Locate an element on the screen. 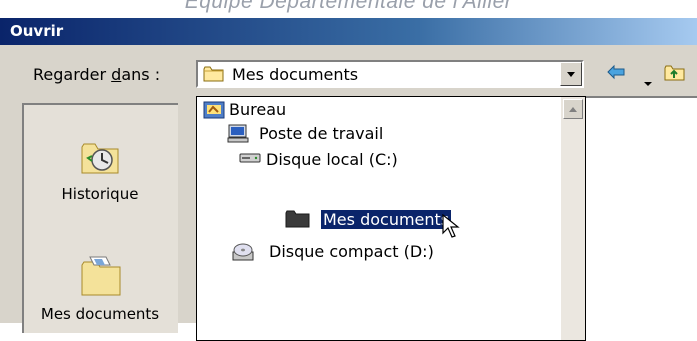  places-label-my-documents: Mes documents is located at coordinates (100, 314).